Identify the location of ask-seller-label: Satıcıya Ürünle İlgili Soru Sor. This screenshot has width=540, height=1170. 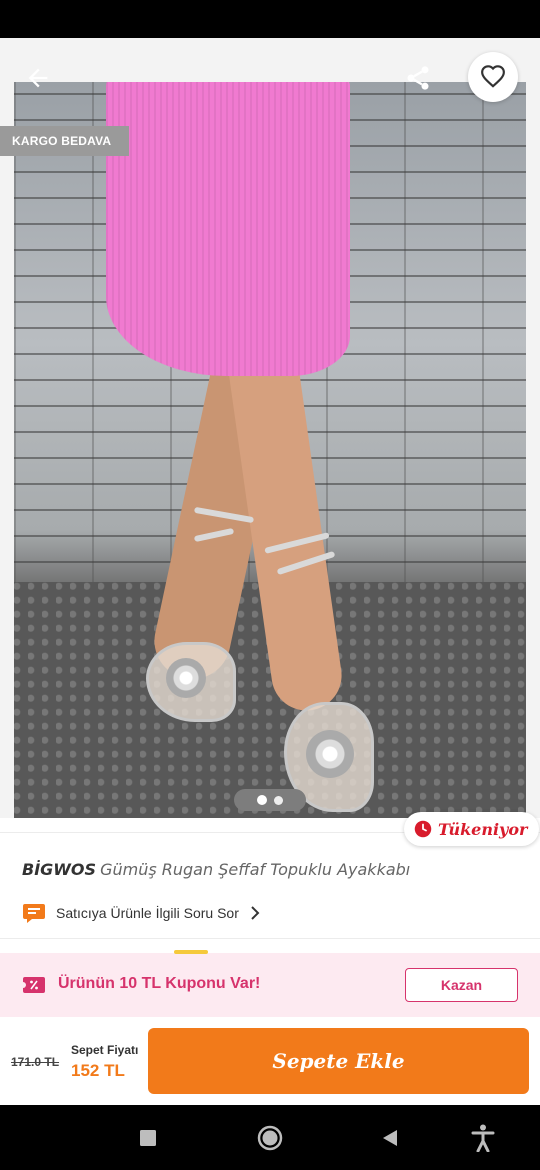
(147, 913).